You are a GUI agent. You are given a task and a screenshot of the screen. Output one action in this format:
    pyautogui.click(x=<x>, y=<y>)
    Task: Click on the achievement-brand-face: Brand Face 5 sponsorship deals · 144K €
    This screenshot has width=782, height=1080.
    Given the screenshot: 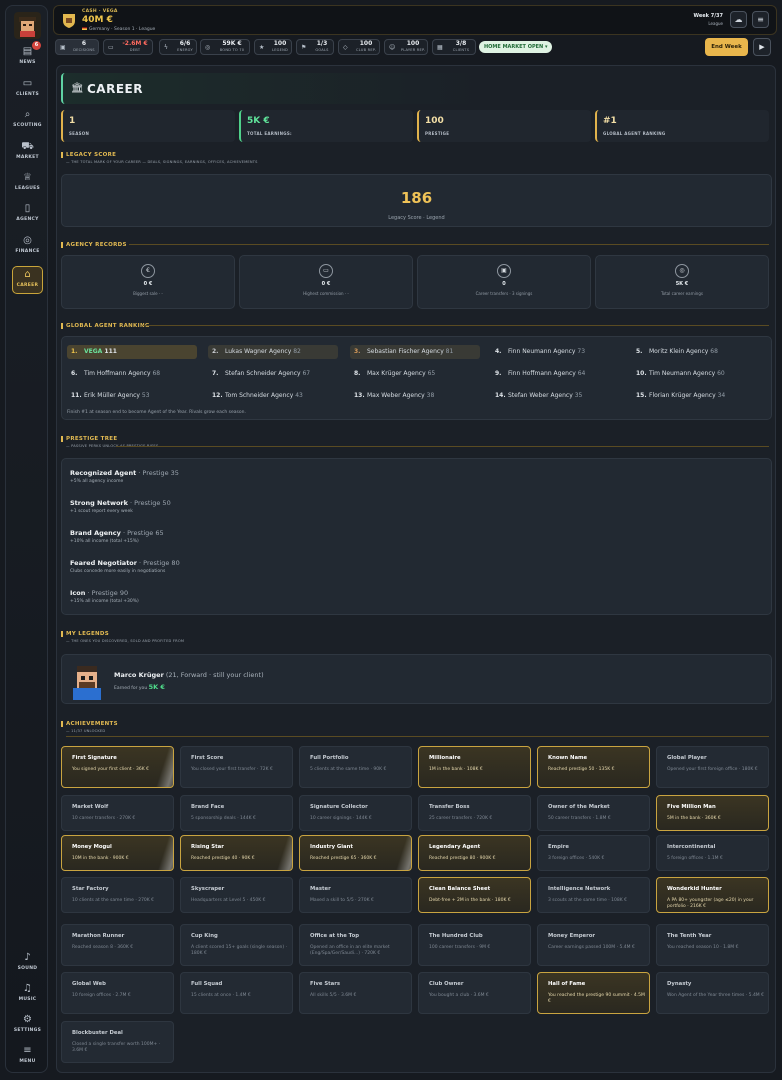 What is the action you would take?
    pyautogui.click(x=236, y=813)
    